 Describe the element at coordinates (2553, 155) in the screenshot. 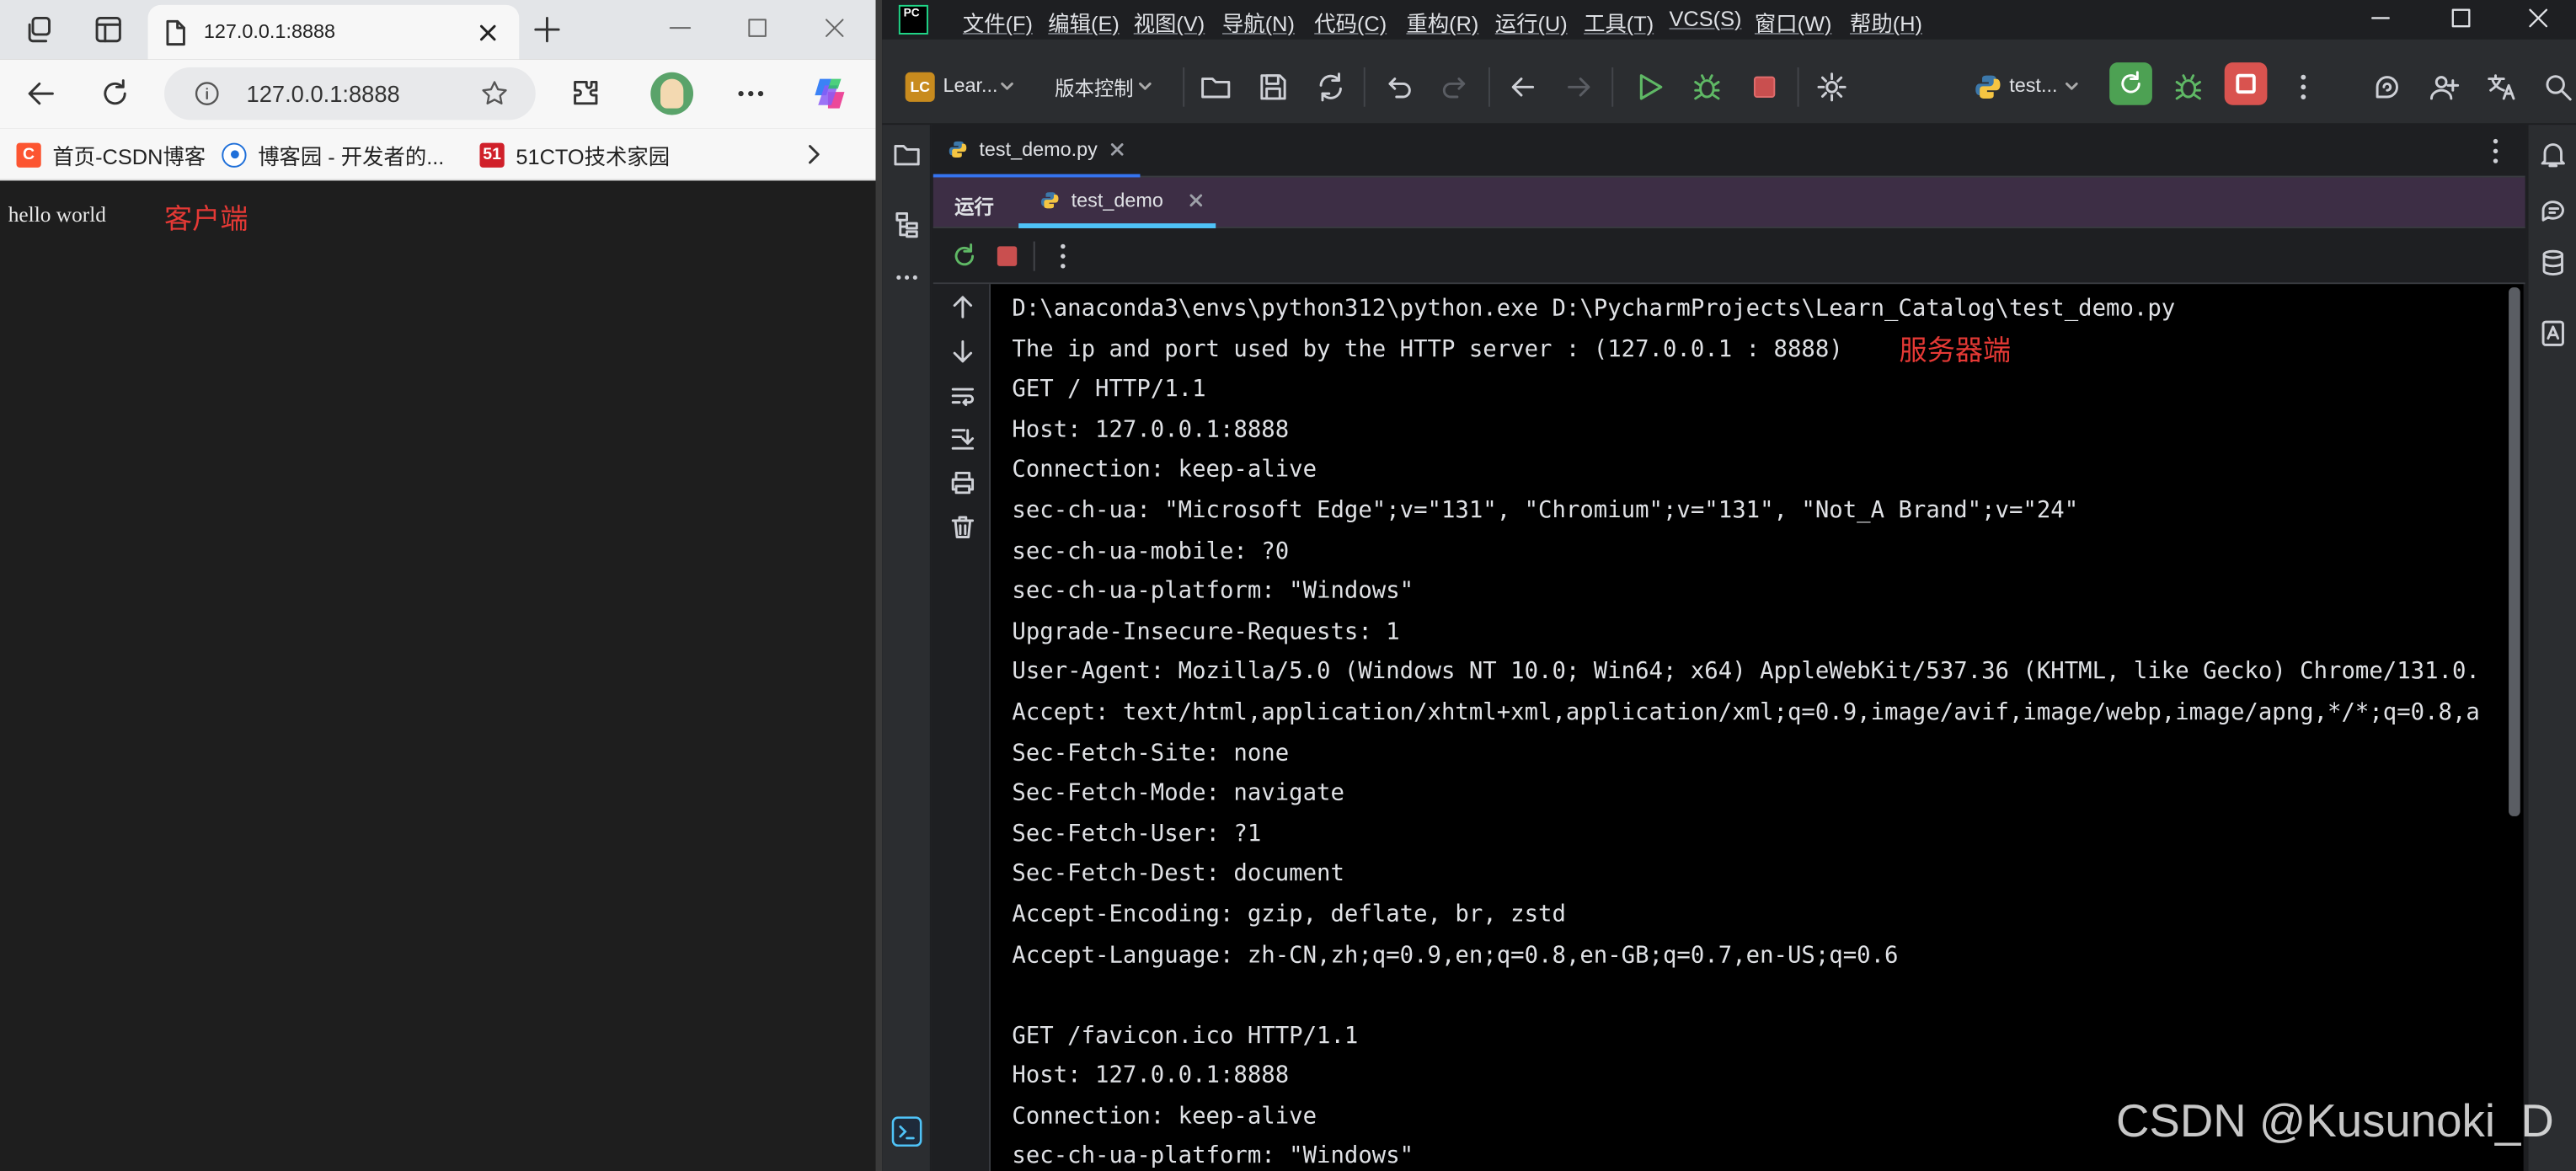

I see `notifications-icon` at that location.